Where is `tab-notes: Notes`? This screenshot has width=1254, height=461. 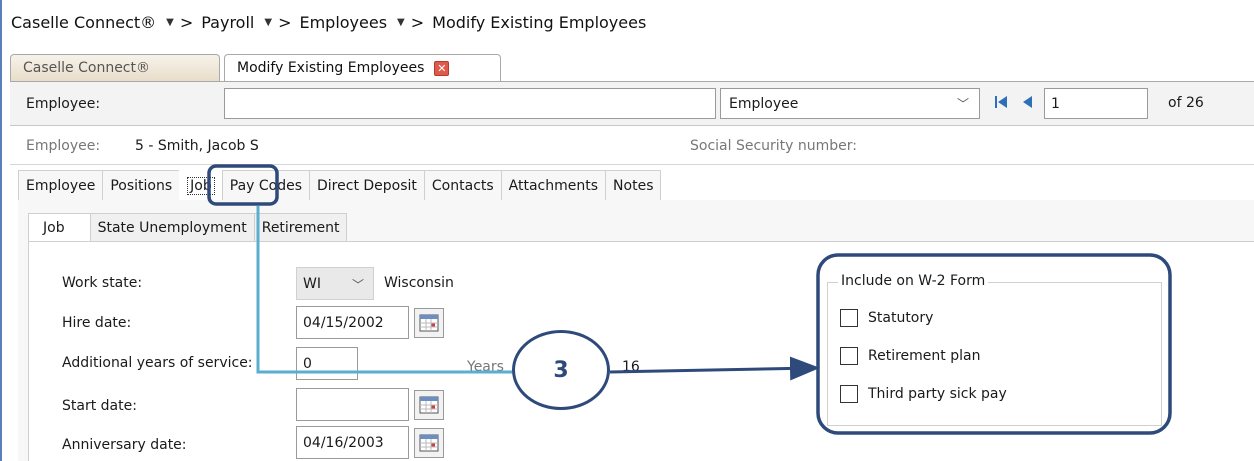 tab-notes: Notes is located at coordinates (633, 185).